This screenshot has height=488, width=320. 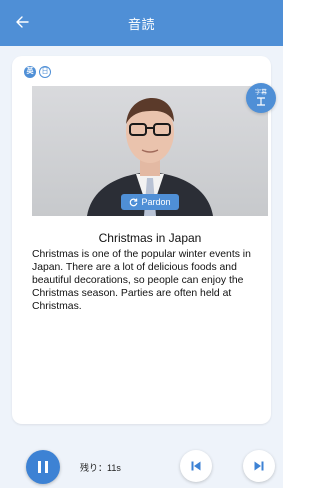 I want to click on skip-next-button, so click(x=259, y=466).